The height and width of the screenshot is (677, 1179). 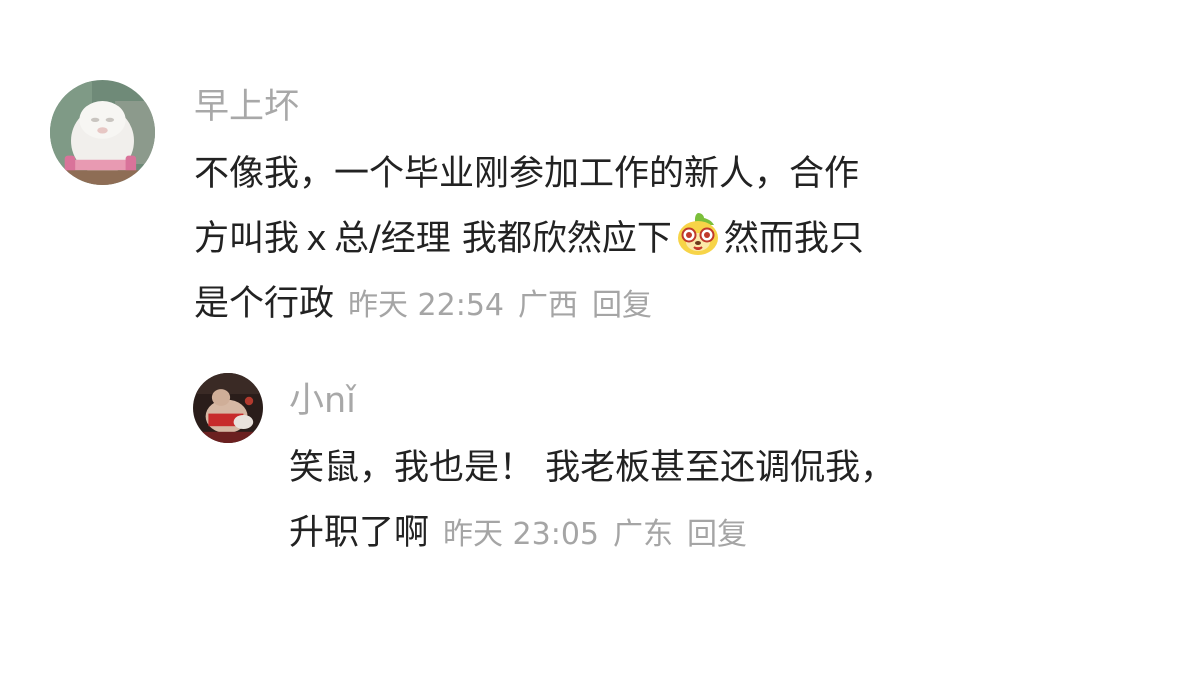 What do you see at coordinates (322, 401) in the screenshot?
I see `comment-username: 小nǐ` at bounding box center [322, 401].